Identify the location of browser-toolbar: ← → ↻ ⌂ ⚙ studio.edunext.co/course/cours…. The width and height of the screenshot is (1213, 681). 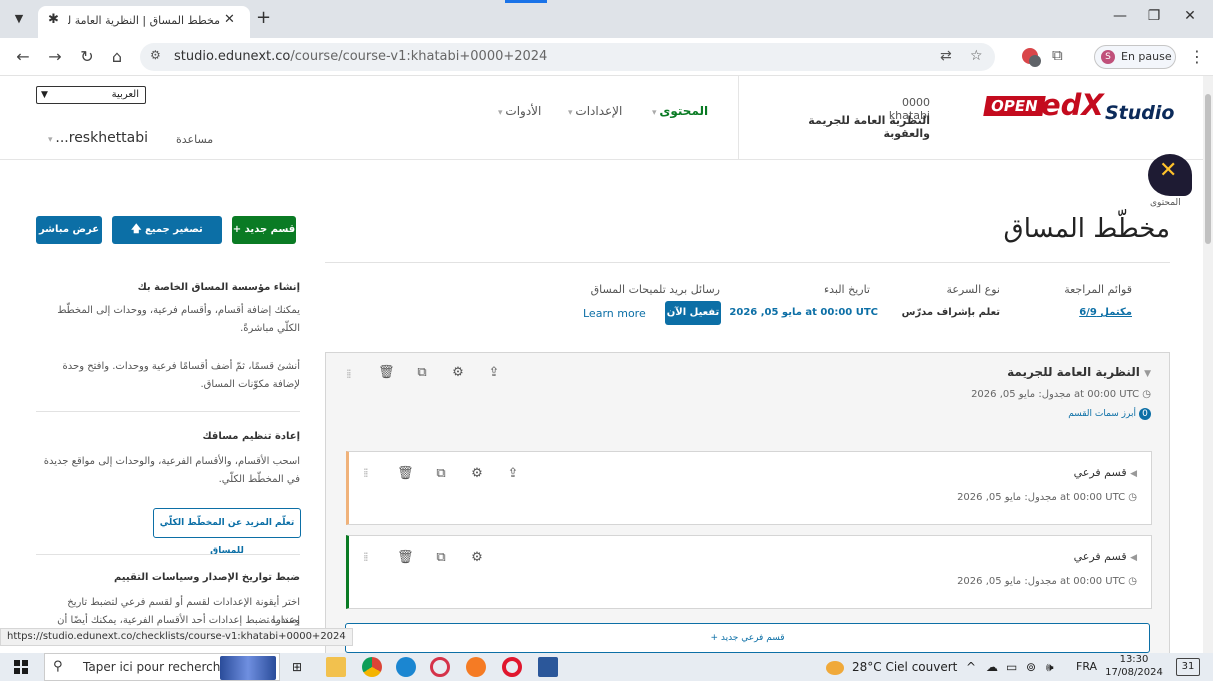
(606, 57).